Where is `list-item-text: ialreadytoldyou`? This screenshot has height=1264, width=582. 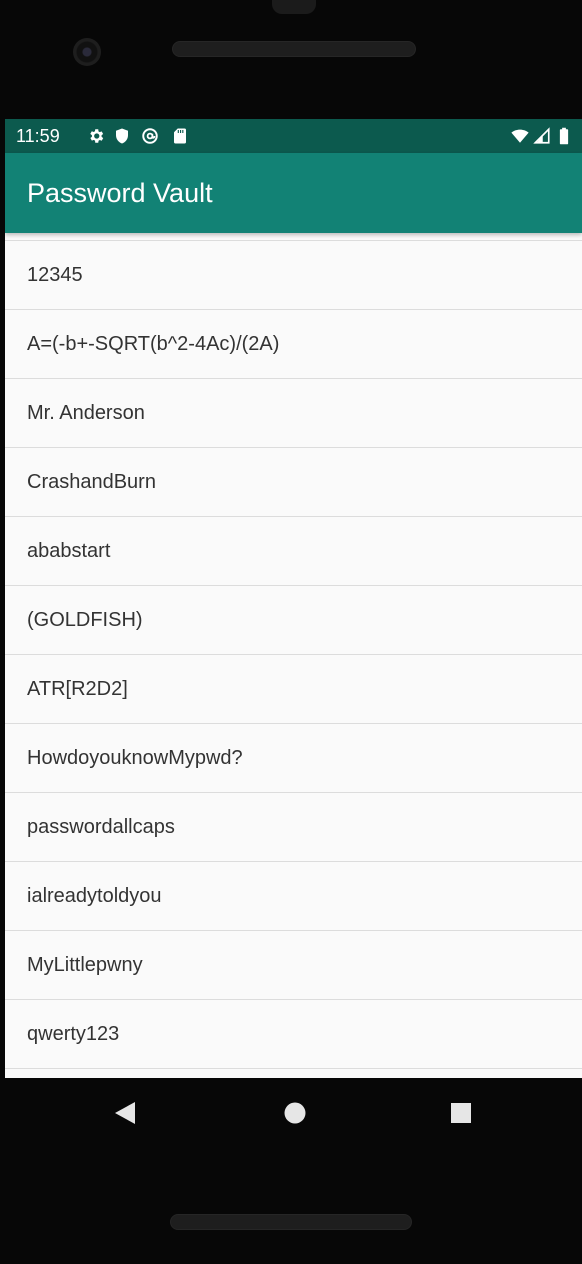 list-item-text: ialreadytoldyou is located at coordinates (94, 896).